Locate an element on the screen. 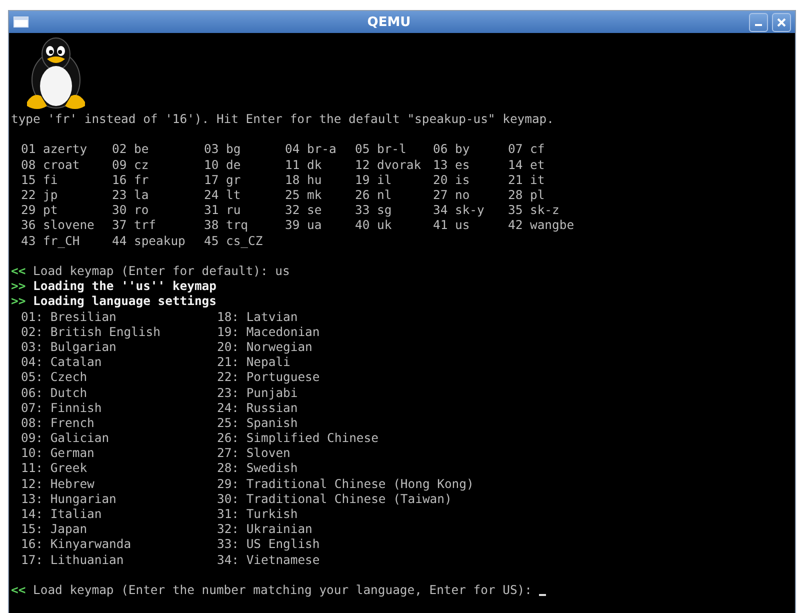 The width and height of the screenshot is (801, 613). language-option: 13: Hungarian is located at coordinates (119, 500).